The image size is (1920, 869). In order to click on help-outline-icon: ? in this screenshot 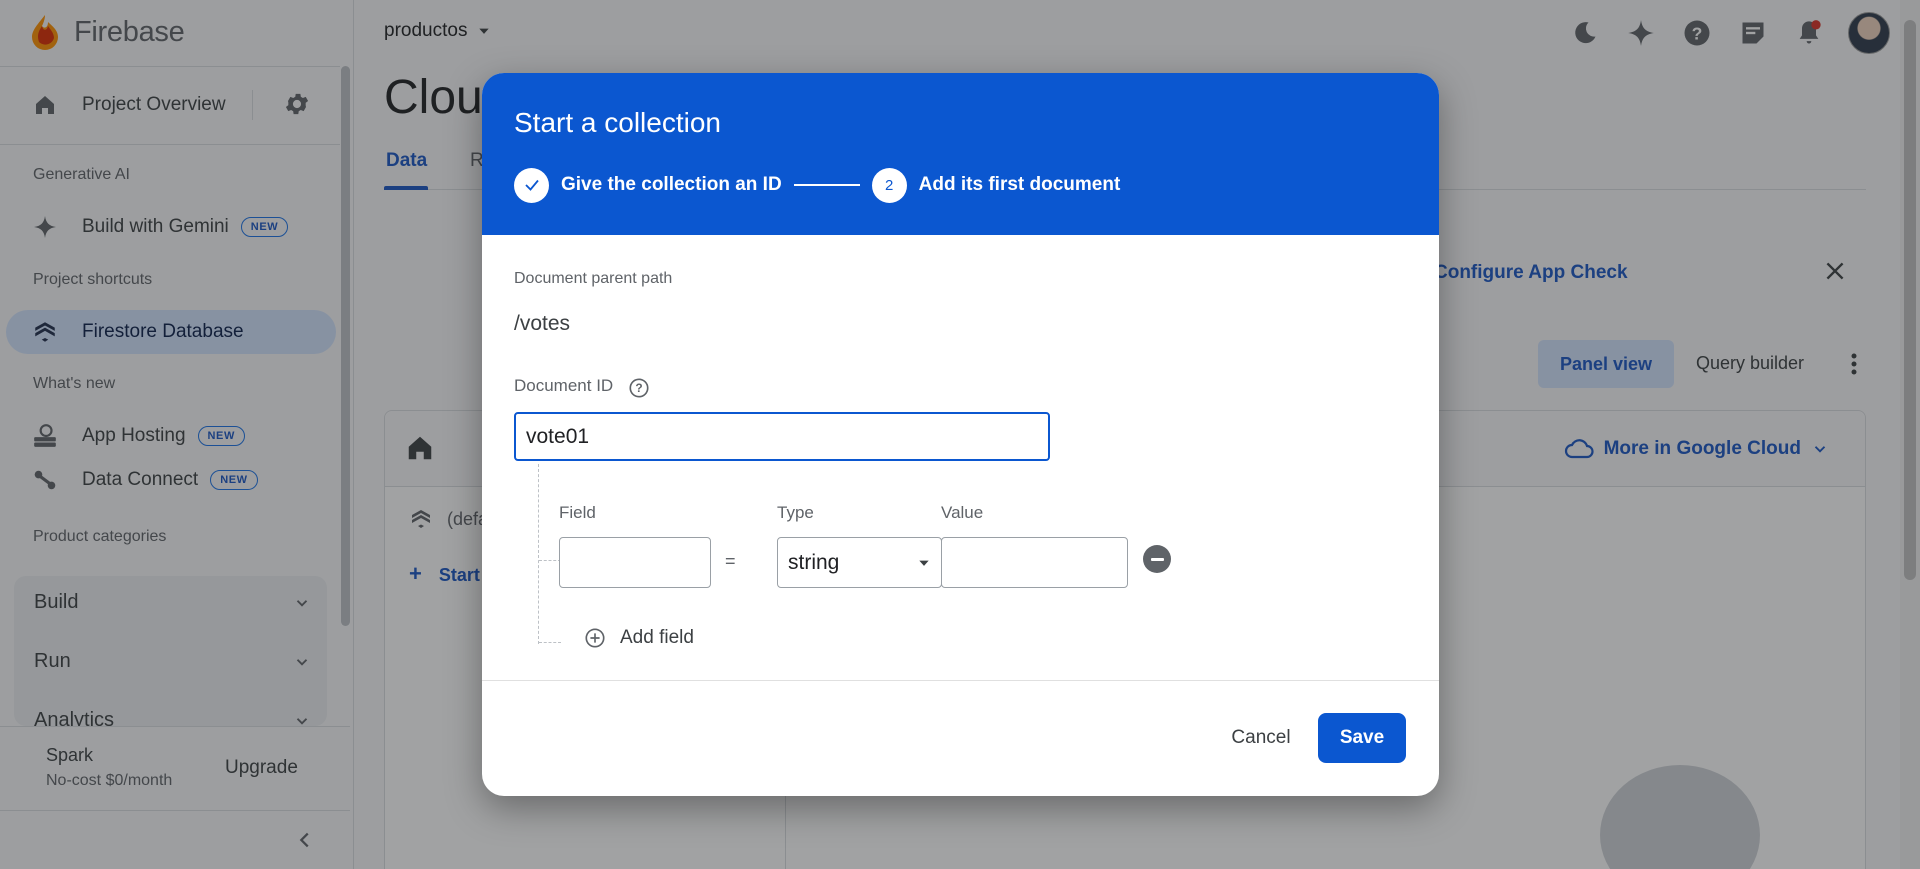, I will do `click(639, 390)`.